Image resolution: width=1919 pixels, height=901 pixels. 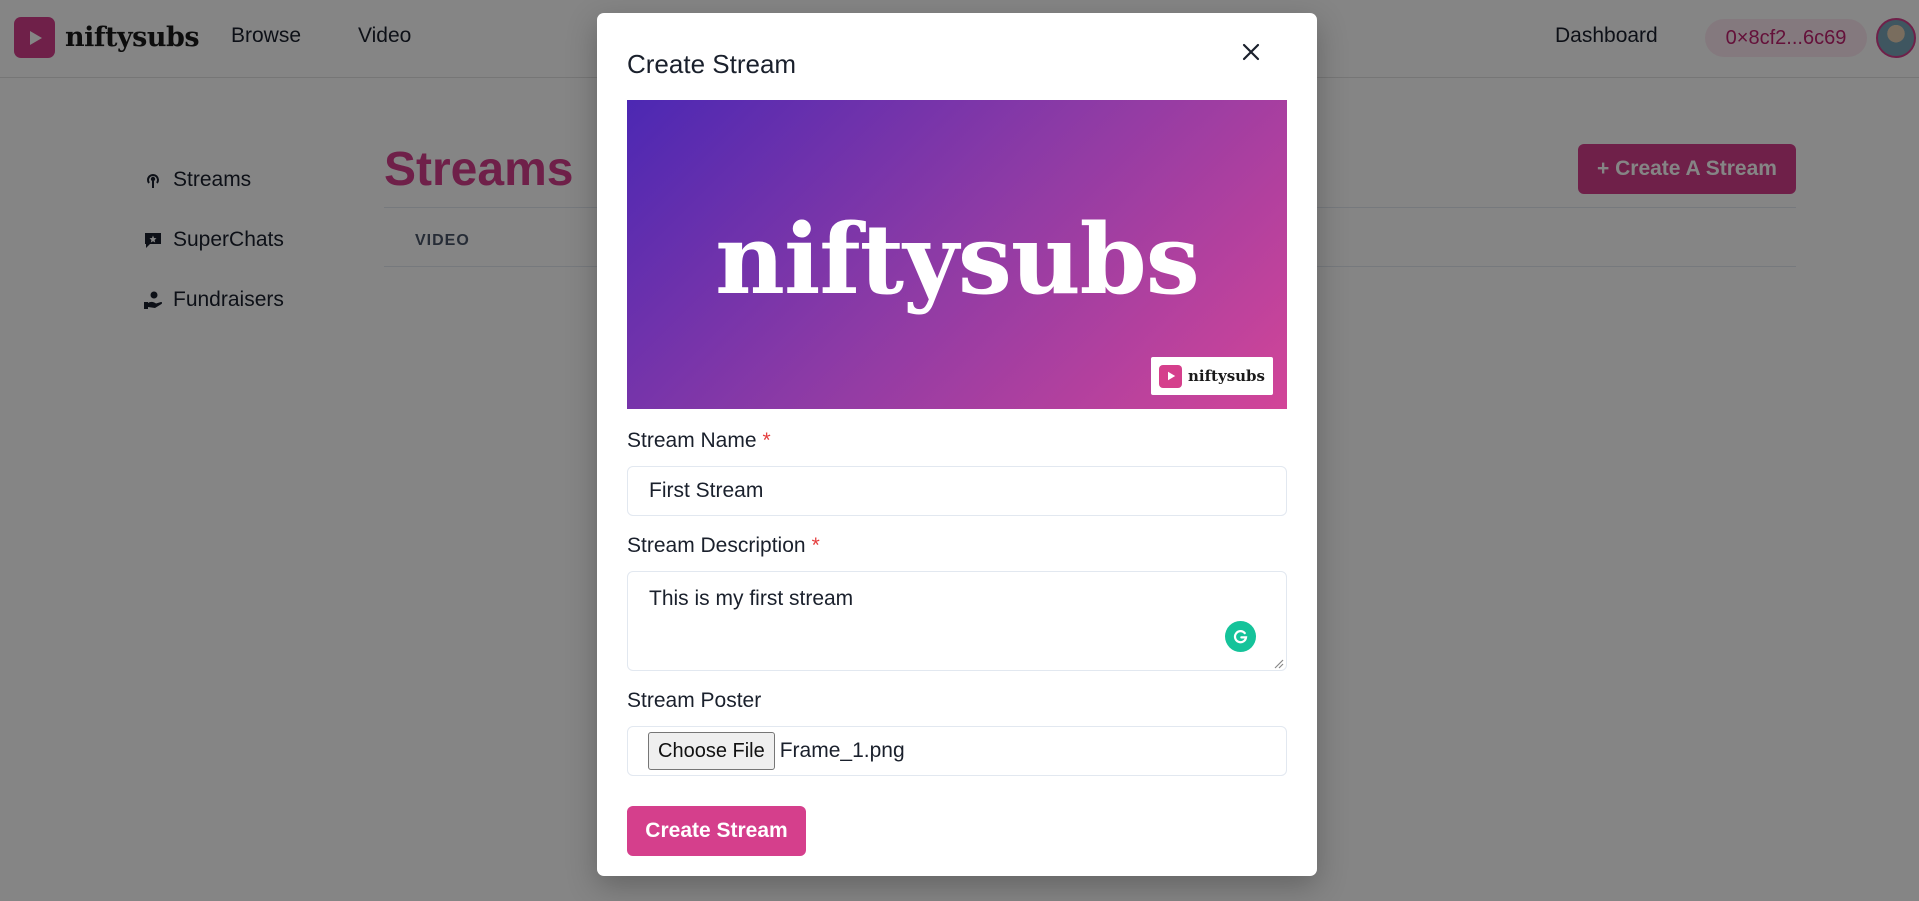 What do you see at coordinates (711, 751) in the screenshot?
I see `choose-file-button: Choose File` at bounding box center [711, 751].